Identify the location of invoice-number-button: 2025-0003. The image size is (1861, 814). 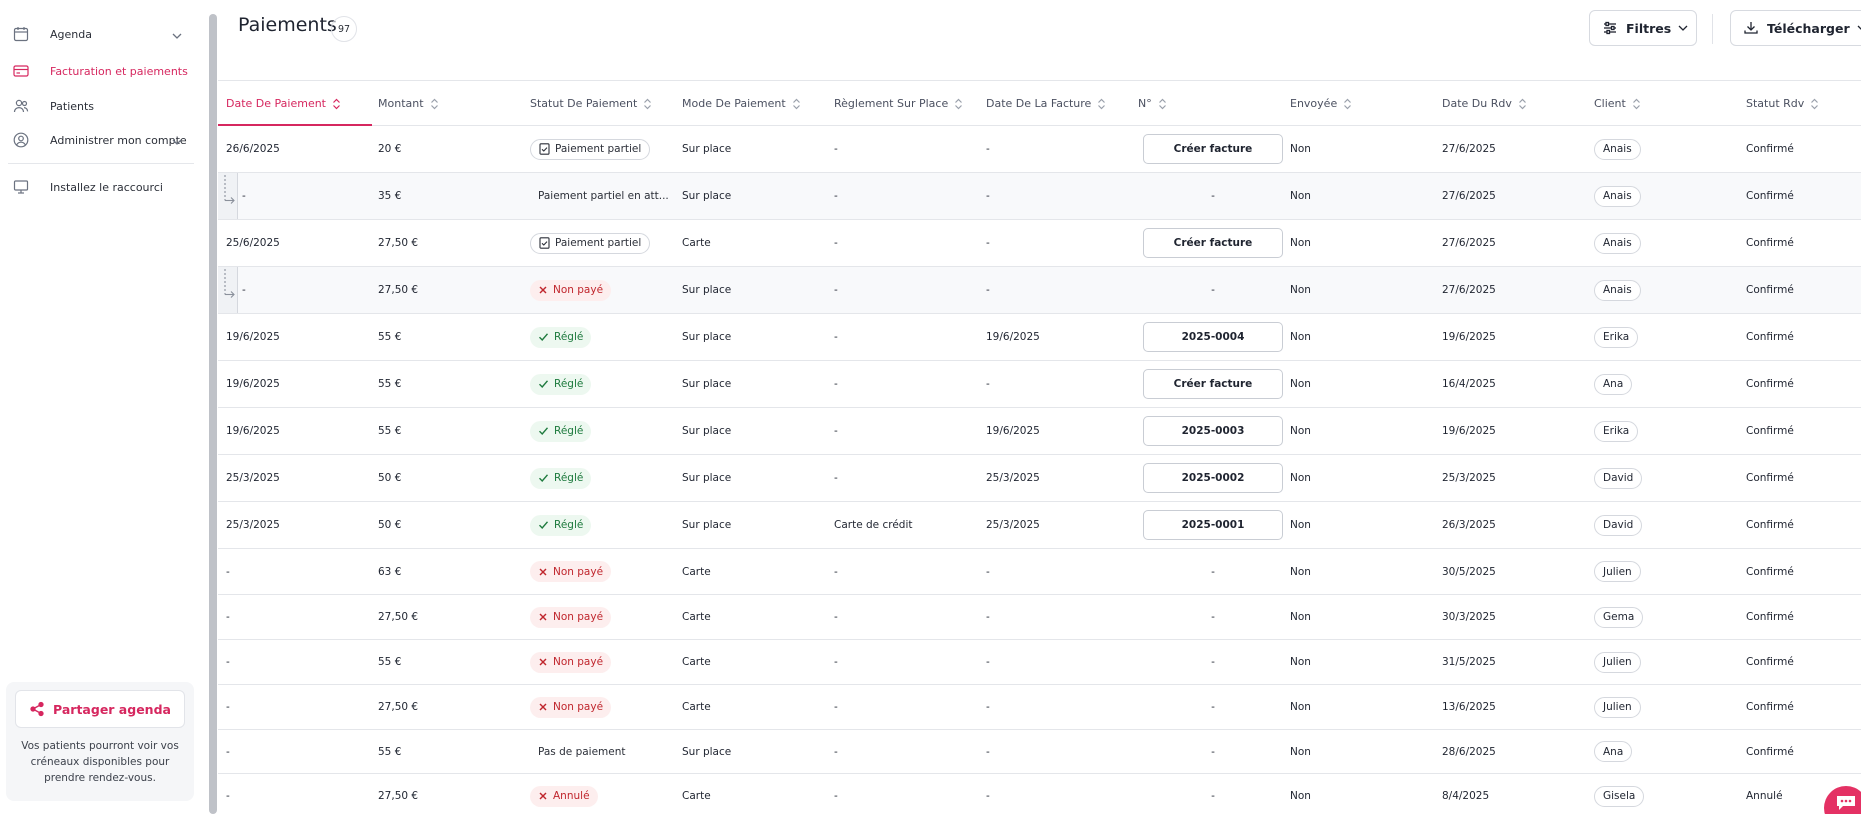
(1213, 431).